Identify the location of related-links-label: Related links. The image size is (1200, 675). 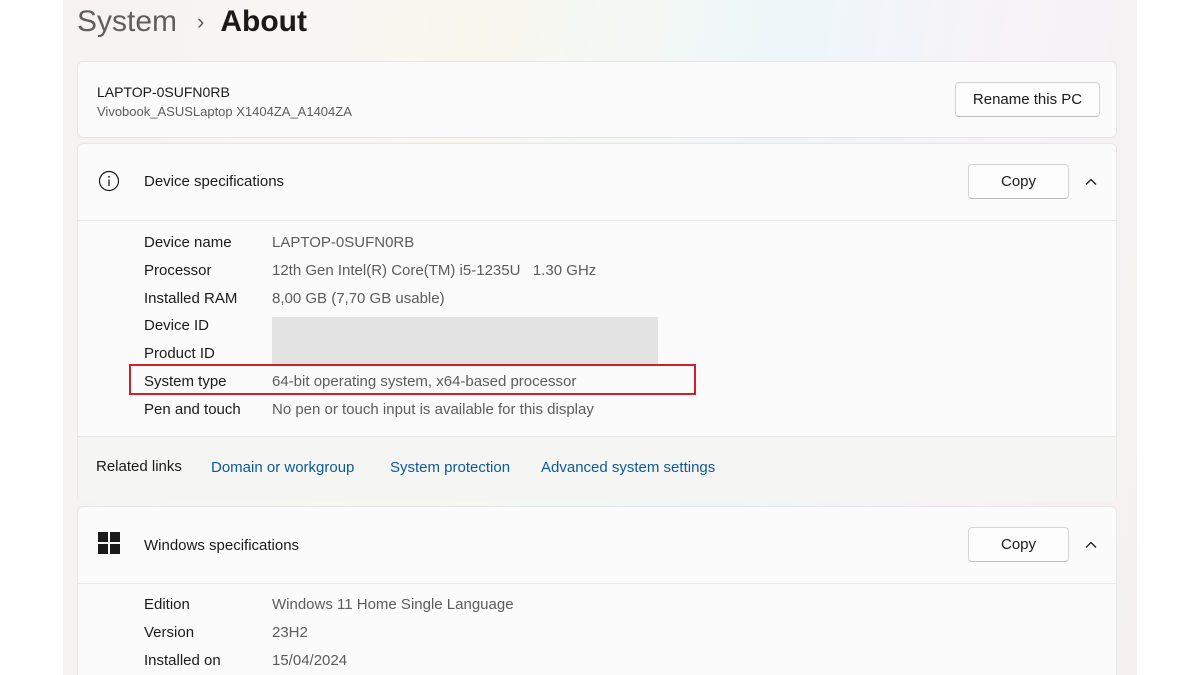
(139, 466).